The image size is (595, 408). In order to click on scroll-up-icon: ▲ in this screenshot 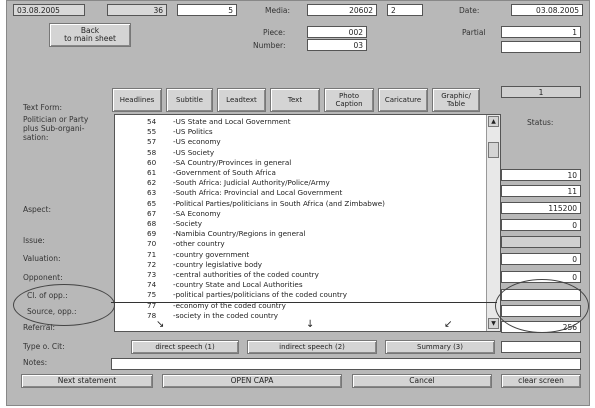, I will do `click(493, 121)`.